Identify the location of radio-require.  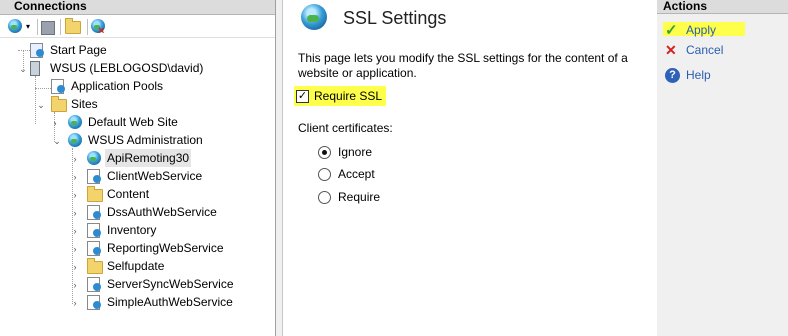
(324, 197).